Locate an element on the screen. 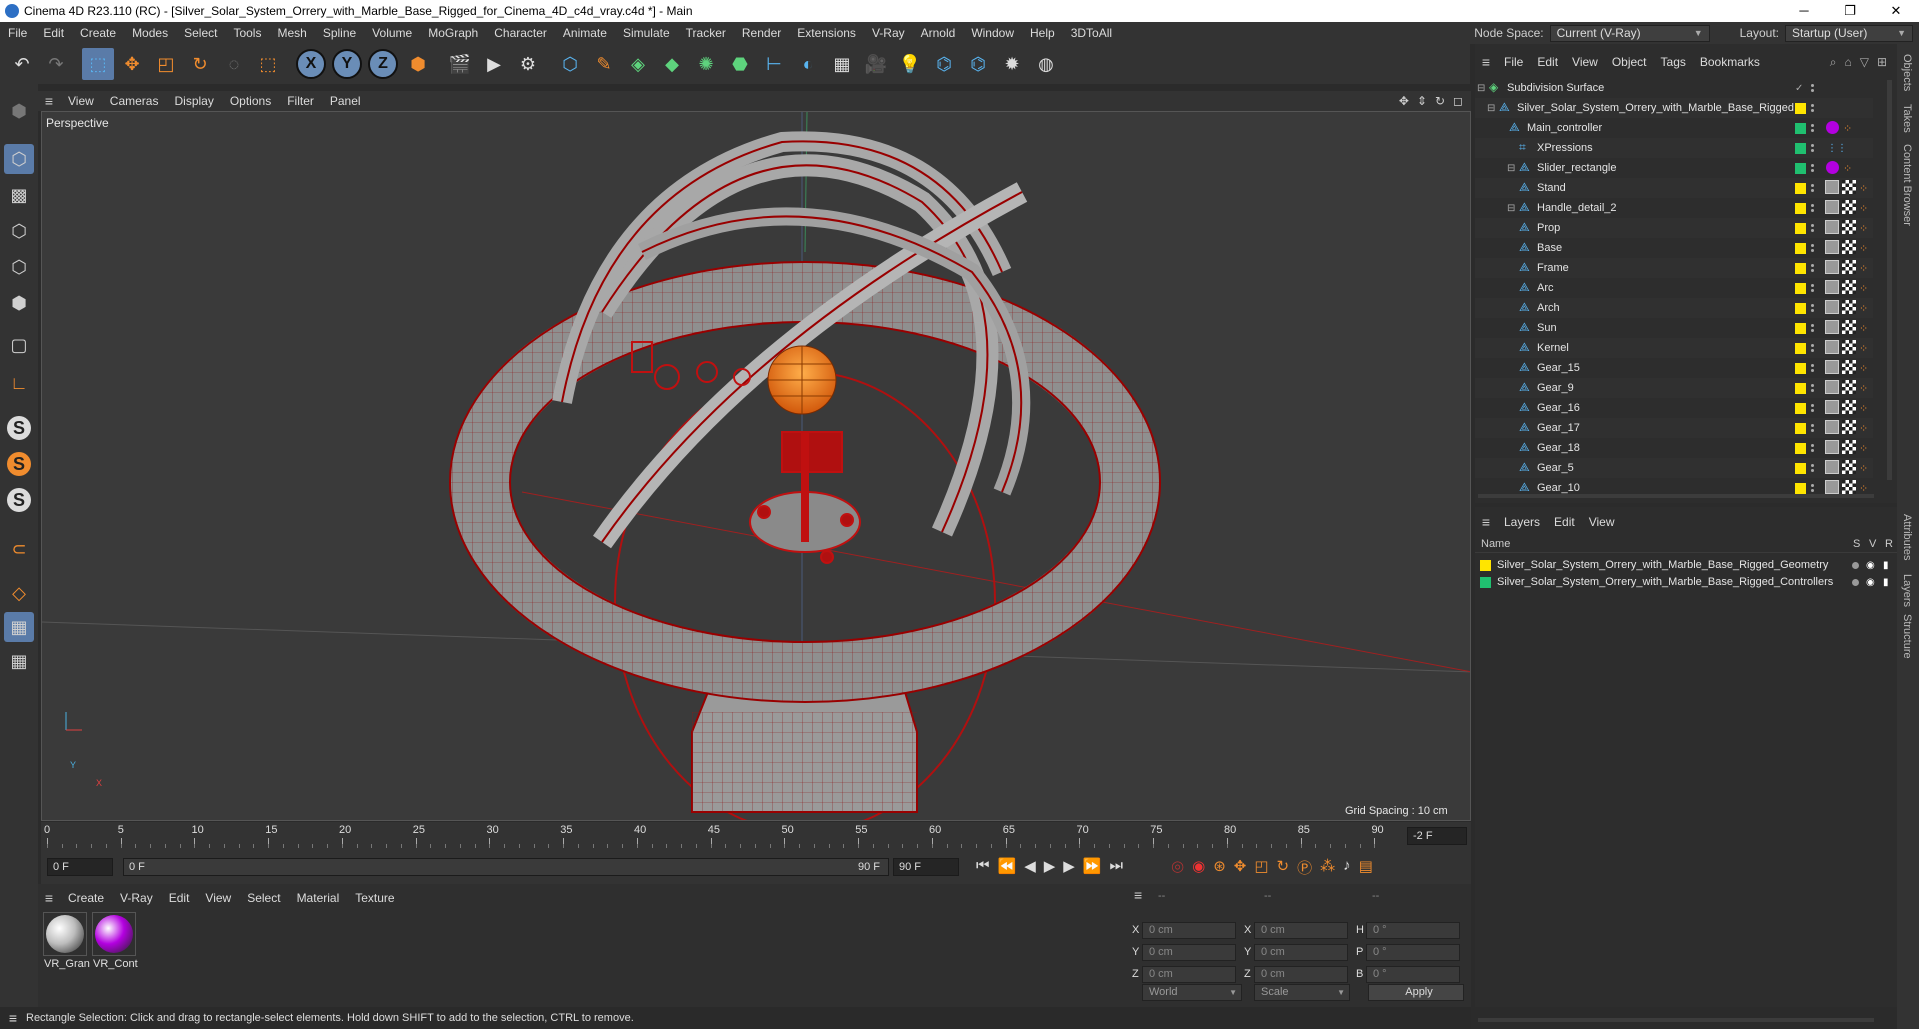  preview-range-slider: 0 F 90 F is located at coordinates (506, 867).